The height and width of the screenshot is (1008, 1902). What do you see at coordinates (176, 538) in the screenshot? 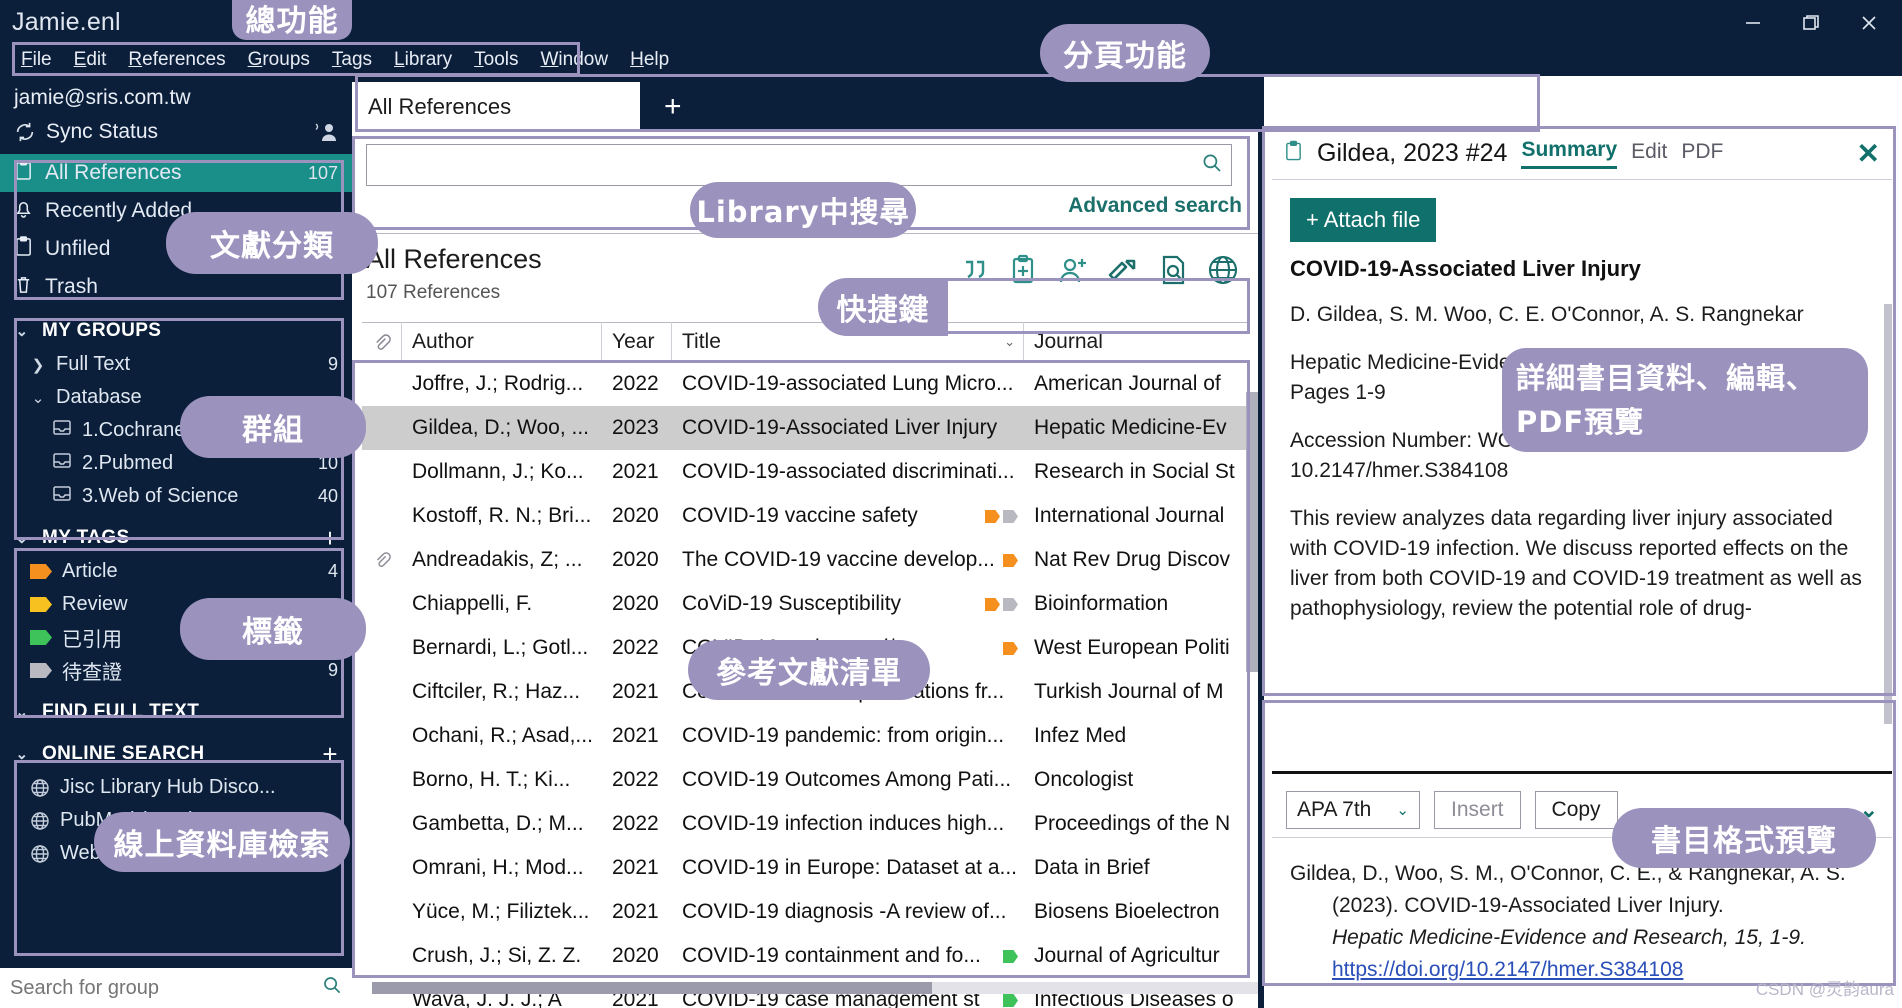
I see `my-tags-header: ⌄ MY TAGS +` at bounding box center [176, 538].